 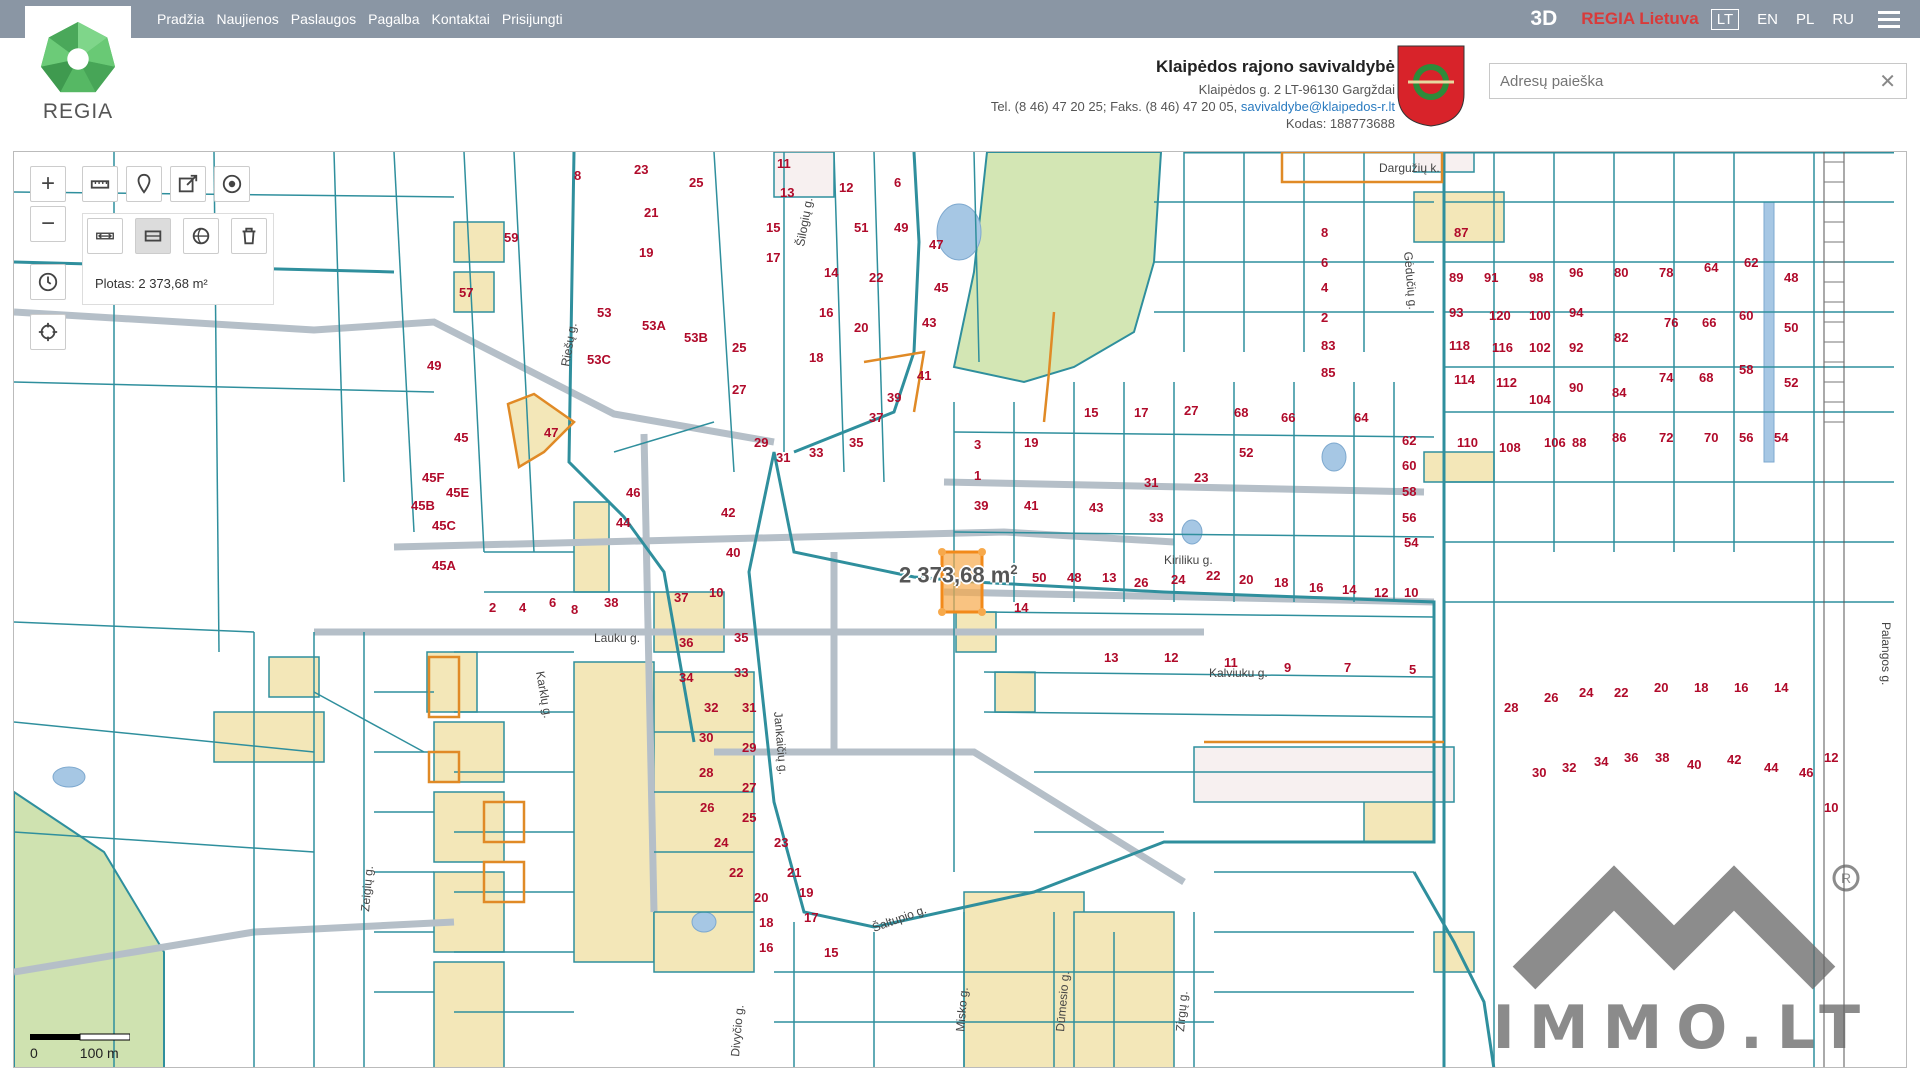 What do you see at coordinates (749, 707) in the screenshot?
I see `svg-text: 31` at bounding box center [749, 707].